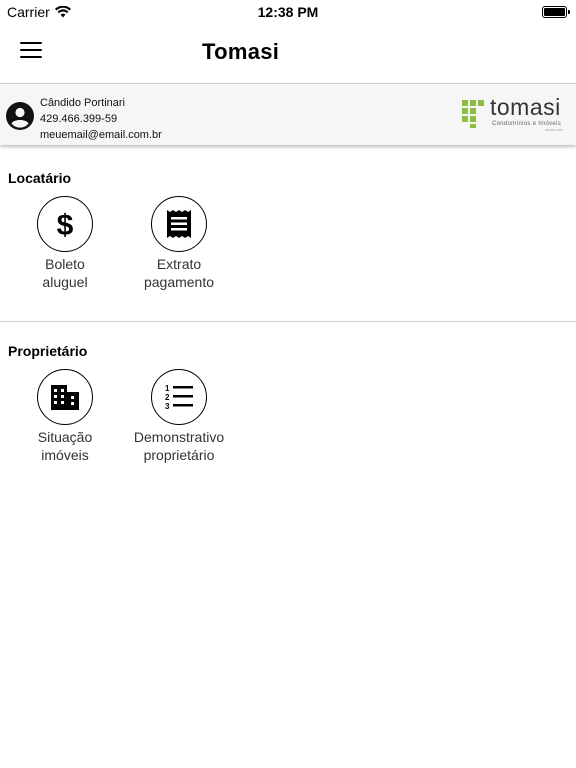 Image resolution: width=576 pixels, height=768 pixels. Describe the element at coordinates (473, 114) in the screenshot. I see `logo-mark-icon` at that location.